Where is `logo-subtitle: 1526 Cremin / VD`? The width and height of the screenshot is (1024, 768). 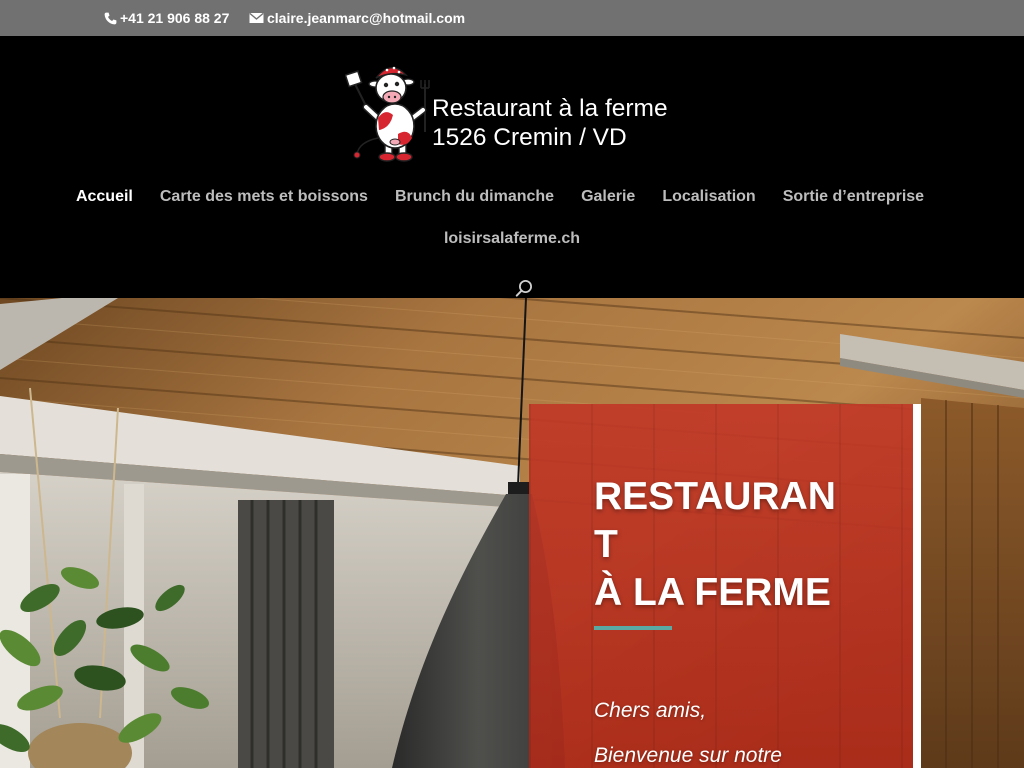 logo-subtitle: 1526 Cremin / VD is located at coordinates (529, 137).